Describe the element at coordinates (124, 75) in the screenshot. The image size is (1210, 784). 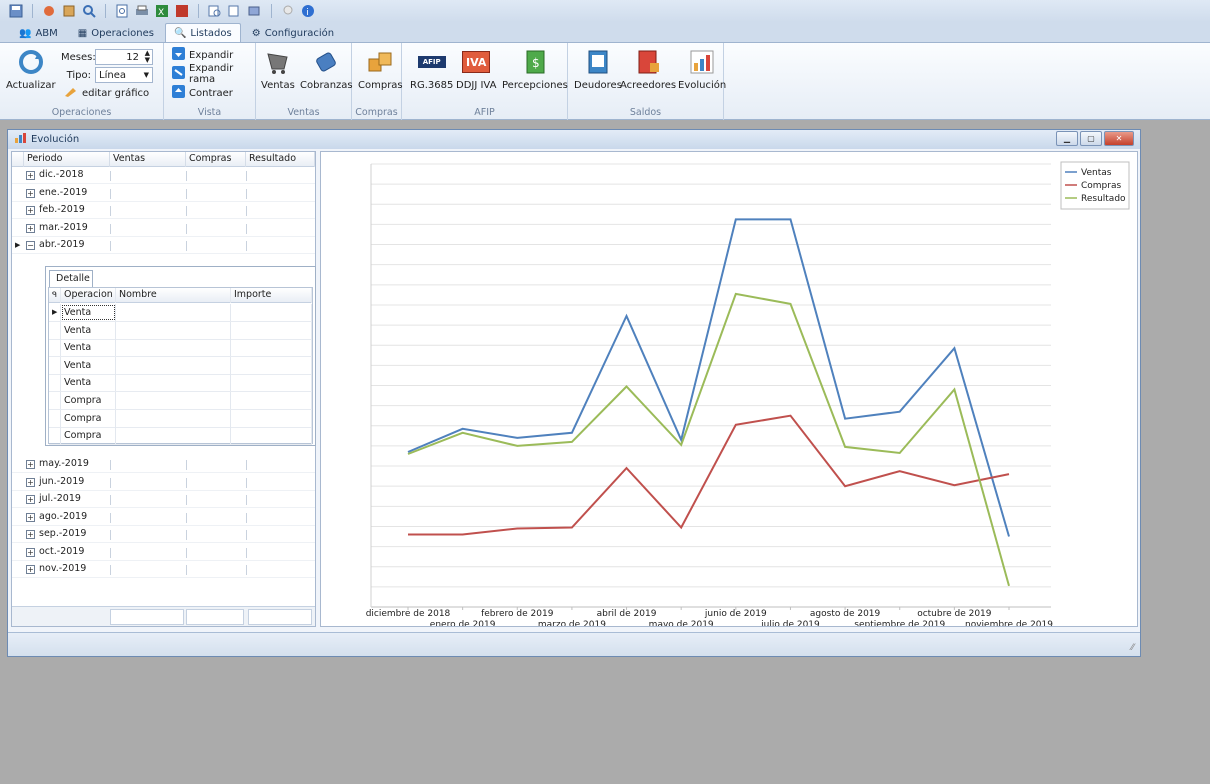
I see `tipo-select: Línea ▼` at that location.